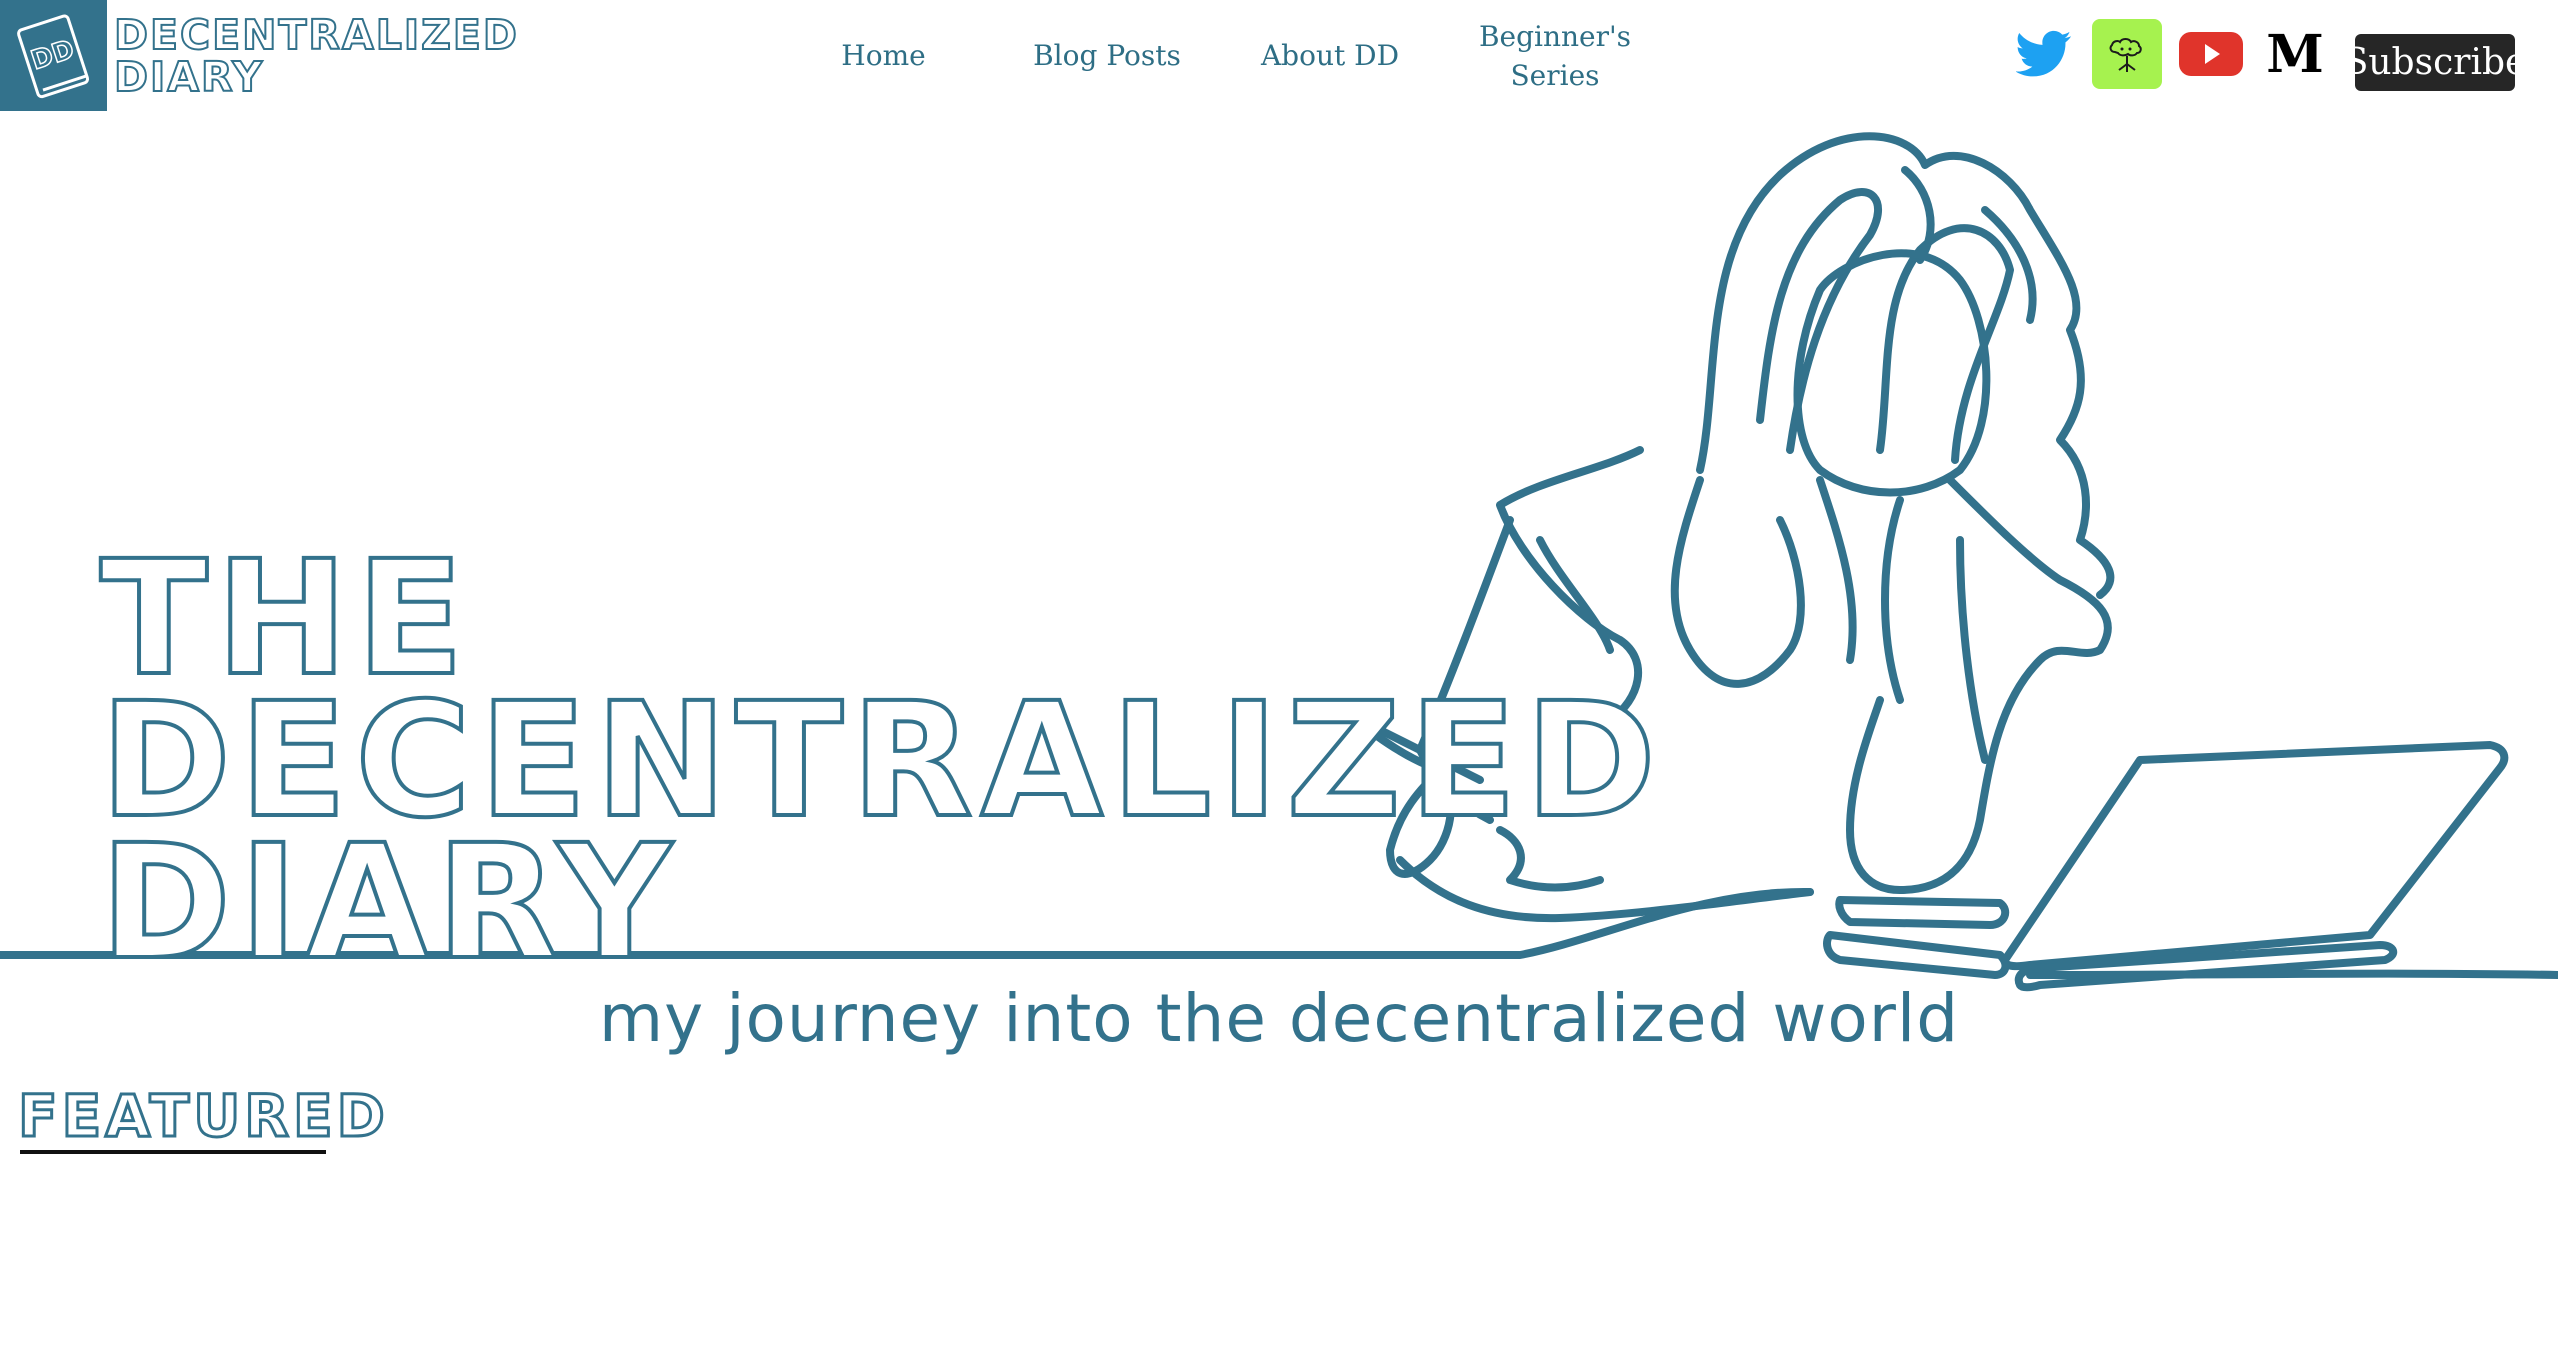 The width and height of the screenshot is (2558, 1358). I want to click on nav-blog-posts-label: Blog Posts, so click(1107, 55).